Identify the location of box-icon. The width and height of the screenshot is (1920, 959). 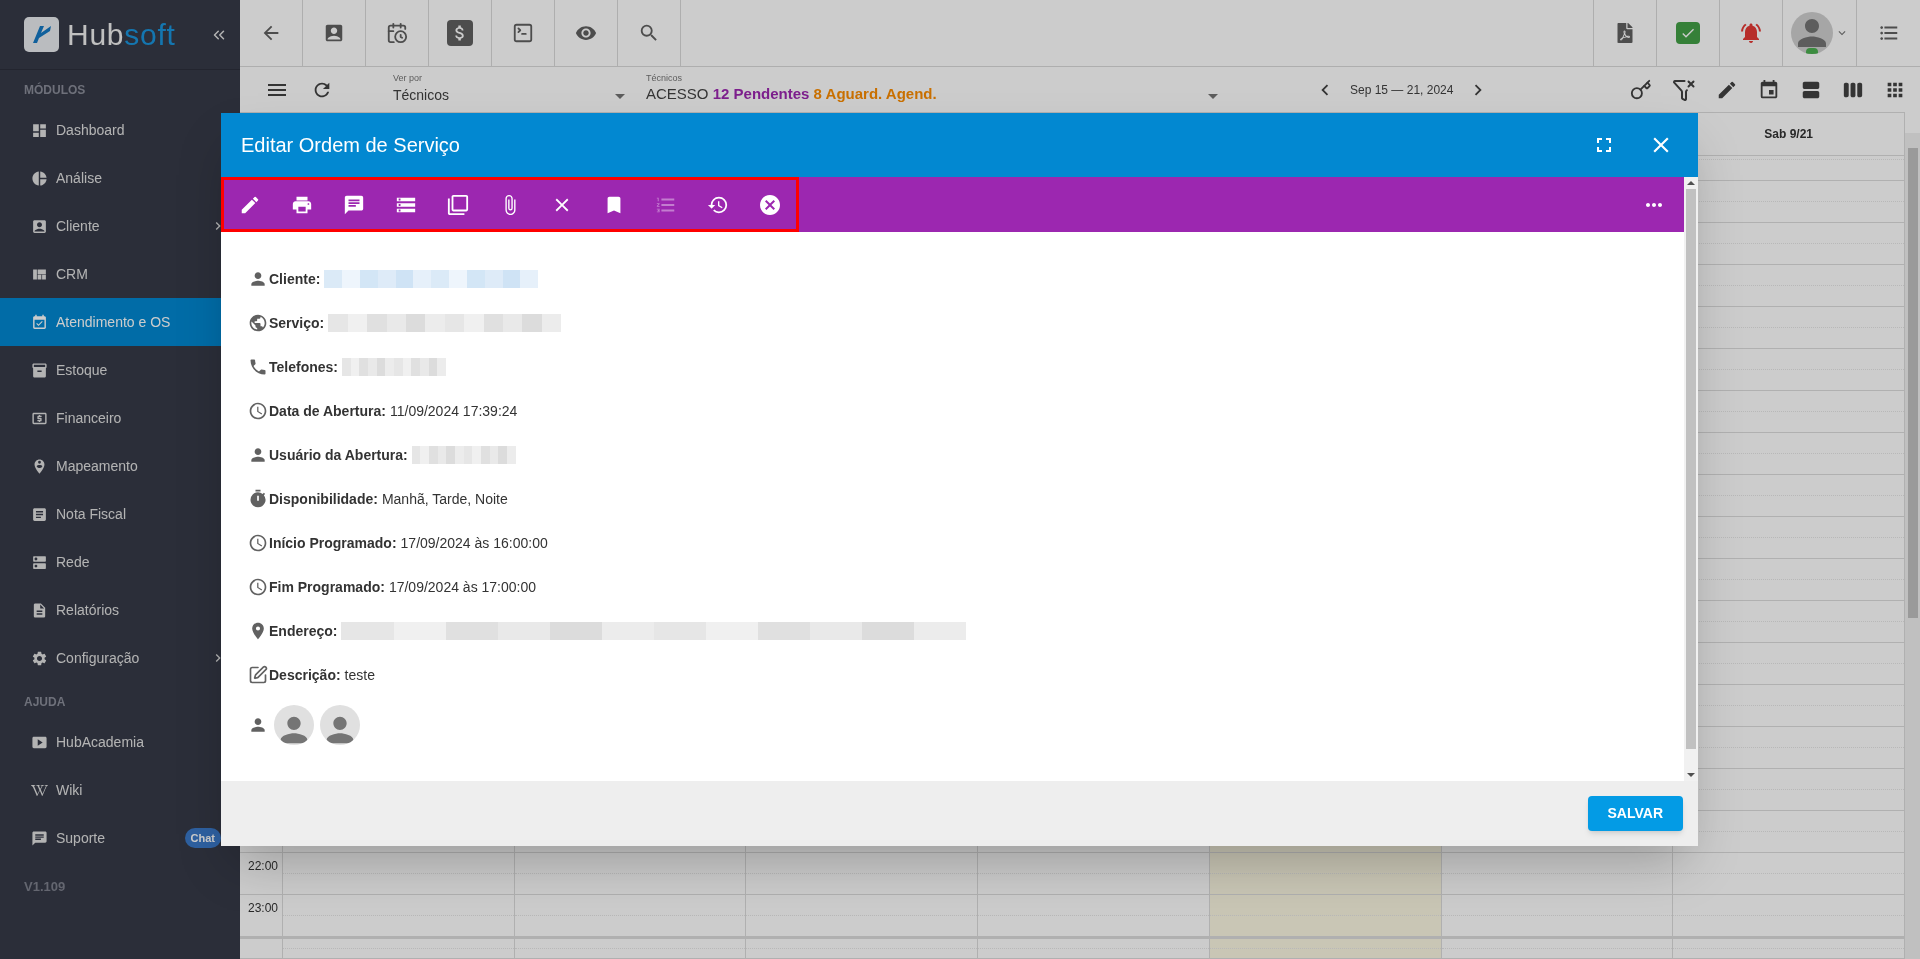
(39, 370).